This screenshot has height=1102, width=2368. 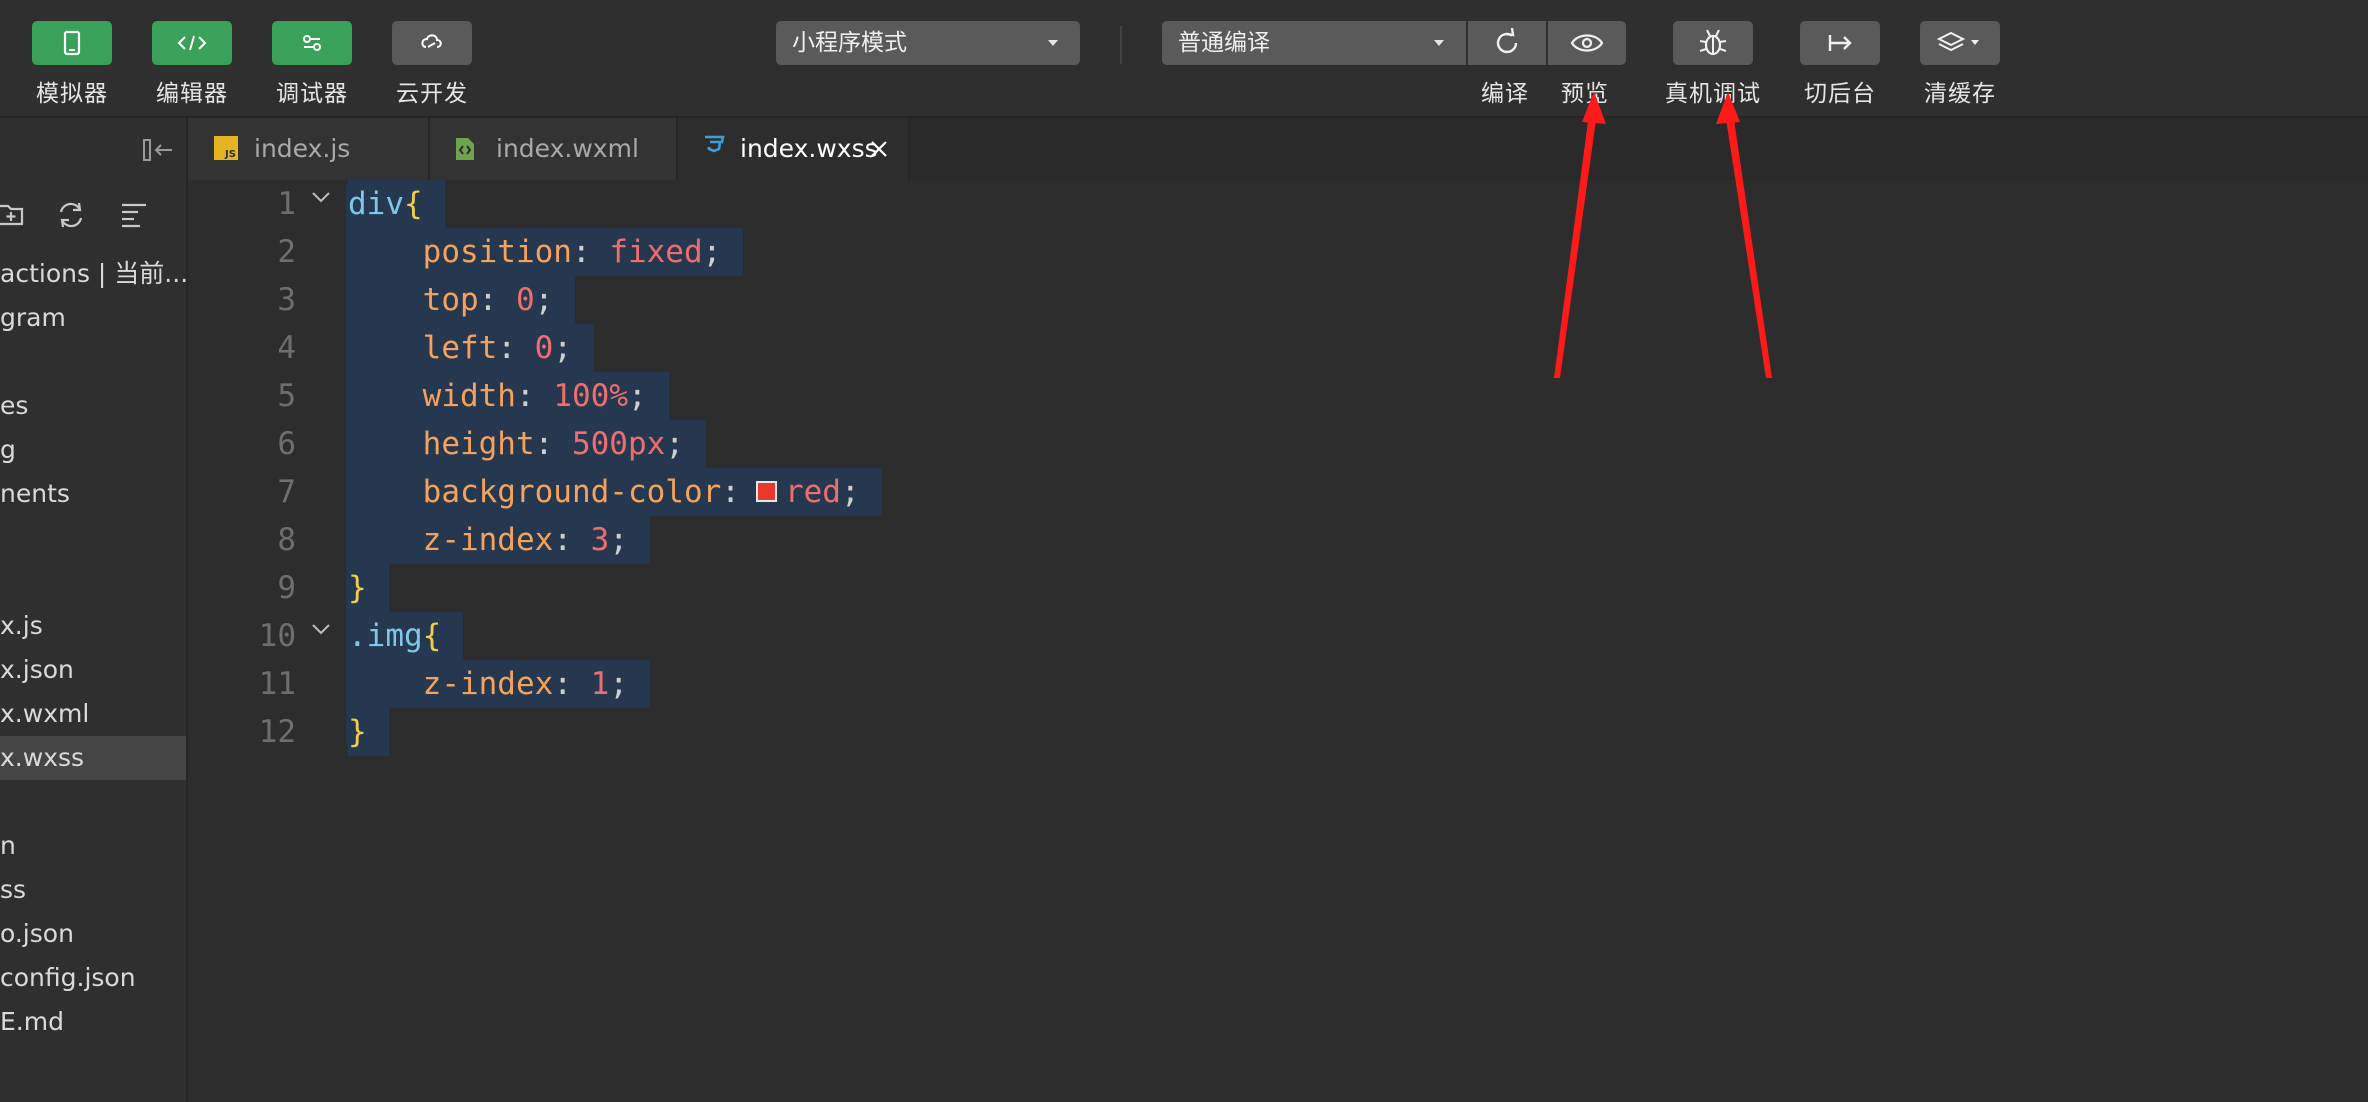 I want to click on simulator-label: 模拟器, so click(x=72, y=94).